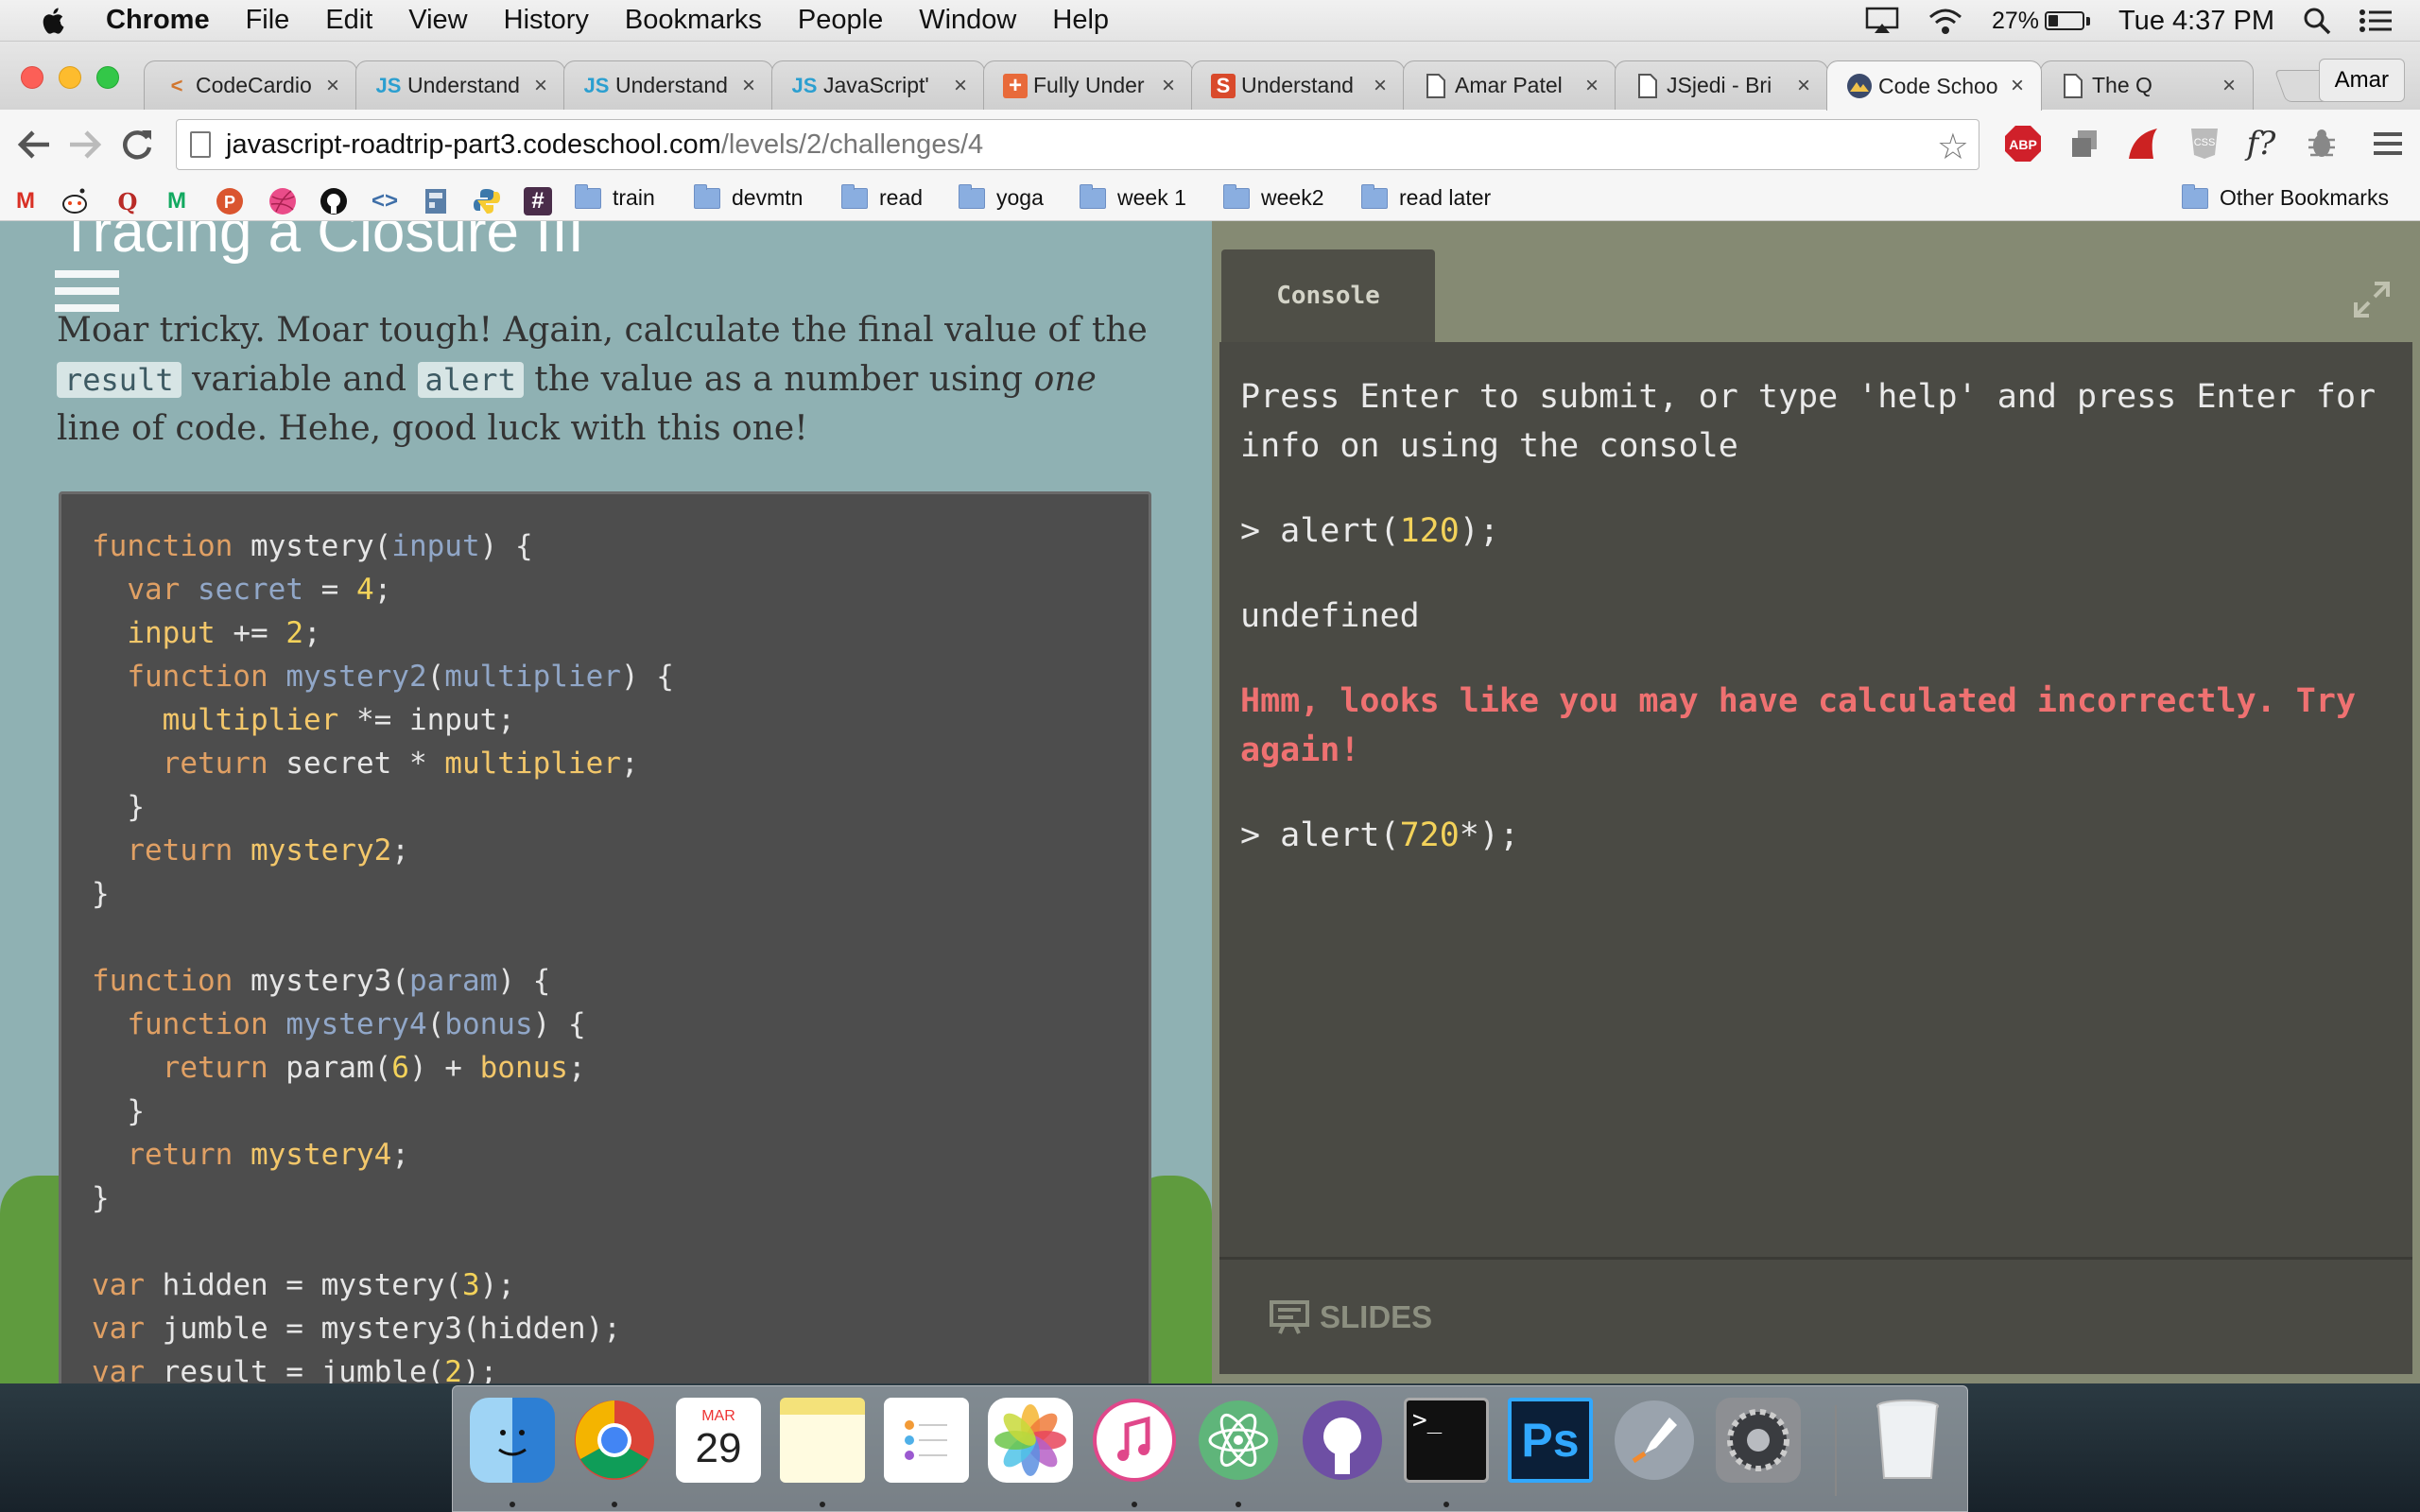 The height and width of the screenshot is (1512, 2420). I want to click on spotlight-search-icon, so click(2317, 21).